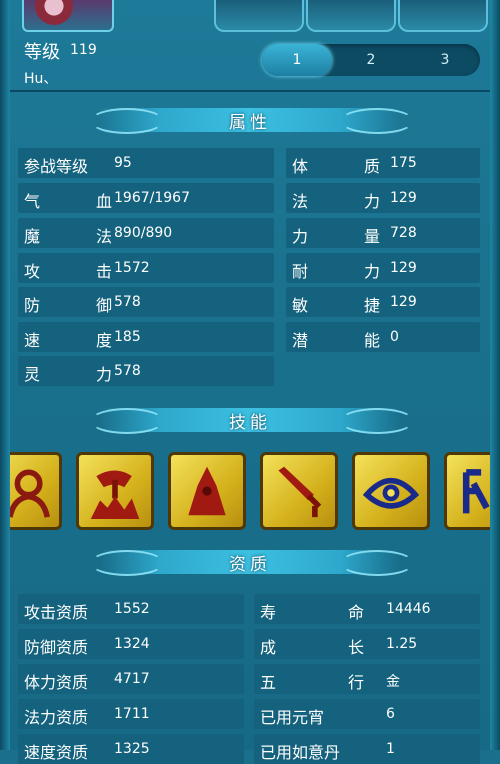 Image resolution: width=500 pixels, height=764 pixels. I want to click on attr-row: 速 度 185, so click(146, 337).